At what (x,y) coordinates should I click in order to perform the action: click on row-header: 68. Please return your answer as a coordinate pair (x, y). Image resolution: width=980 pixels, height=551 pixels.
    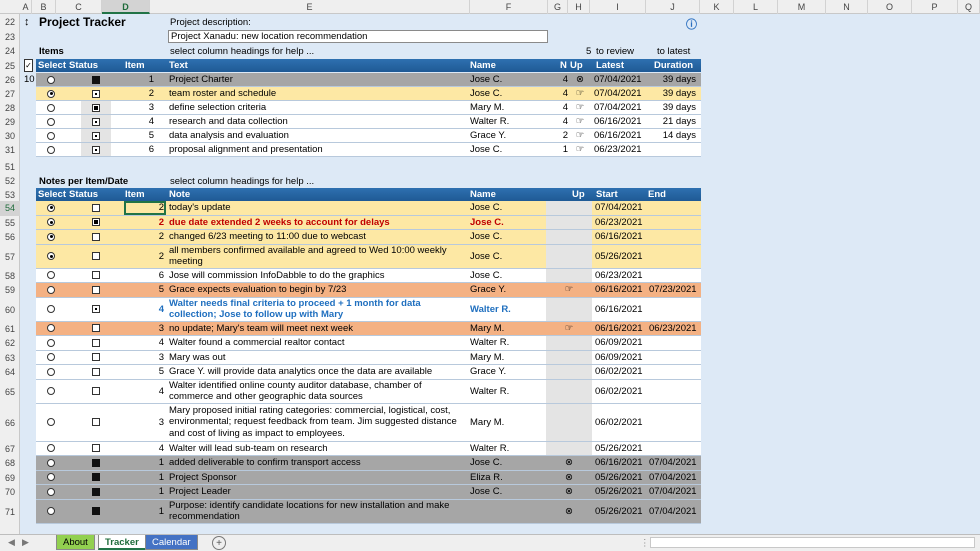
    Looking at the image, I should click on (10, 463).